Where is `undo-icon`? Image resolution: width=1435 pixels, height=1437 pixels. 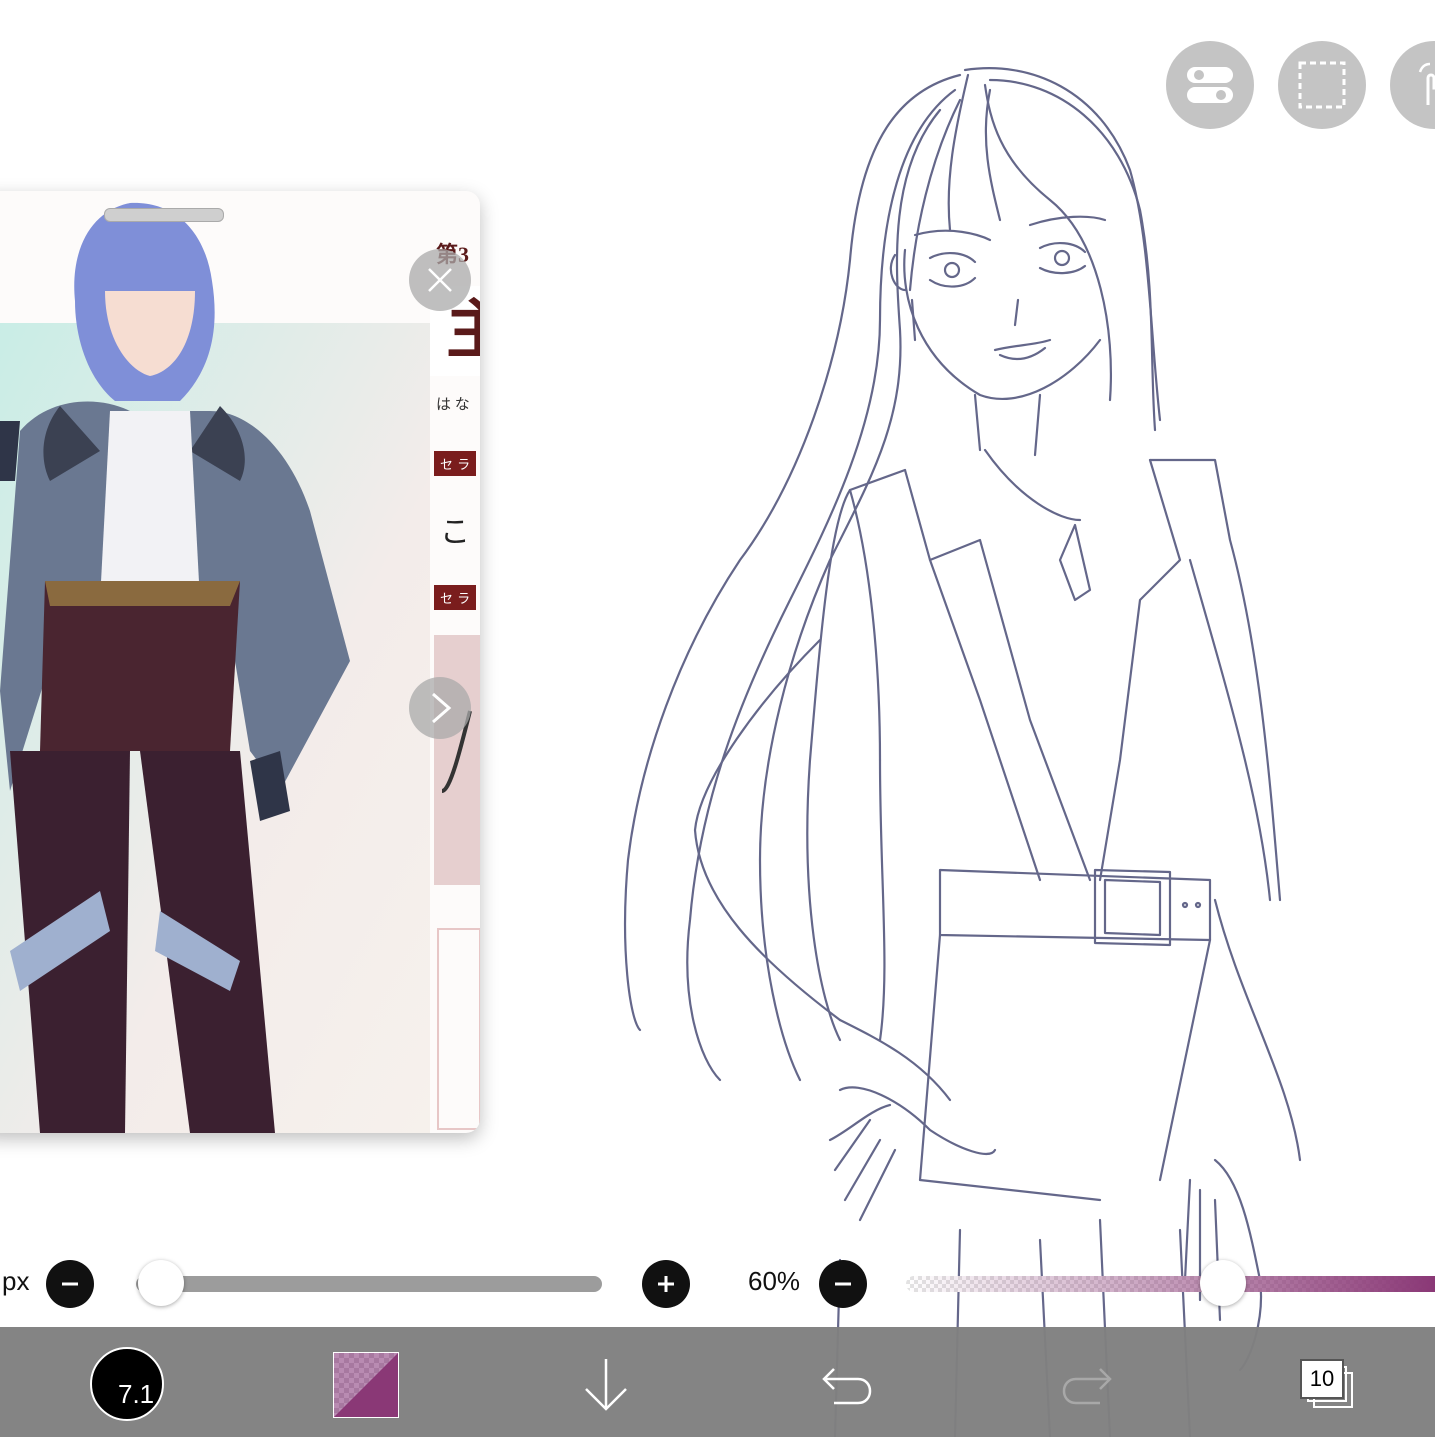 undo-icon is located at coordinates (847, 1386).